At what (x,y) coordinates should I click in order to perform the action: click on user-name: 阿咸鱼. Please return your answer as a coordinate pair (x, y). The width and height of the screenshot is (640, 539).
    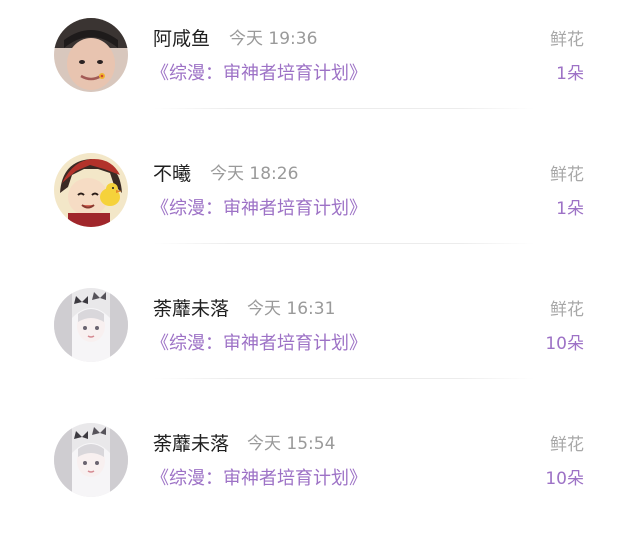
    Looking at the image, I should click on (181, 39).